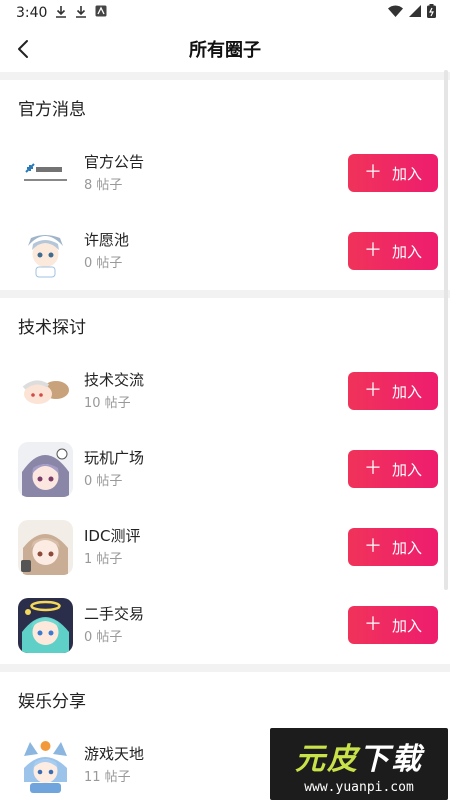 The image size is (450, 800). What do you see at coordinates (225, 251) in the screenshot?
I see `circle-row: 许愿池 0 帖子 ＋ 加入` at bounding box center [225, 251].